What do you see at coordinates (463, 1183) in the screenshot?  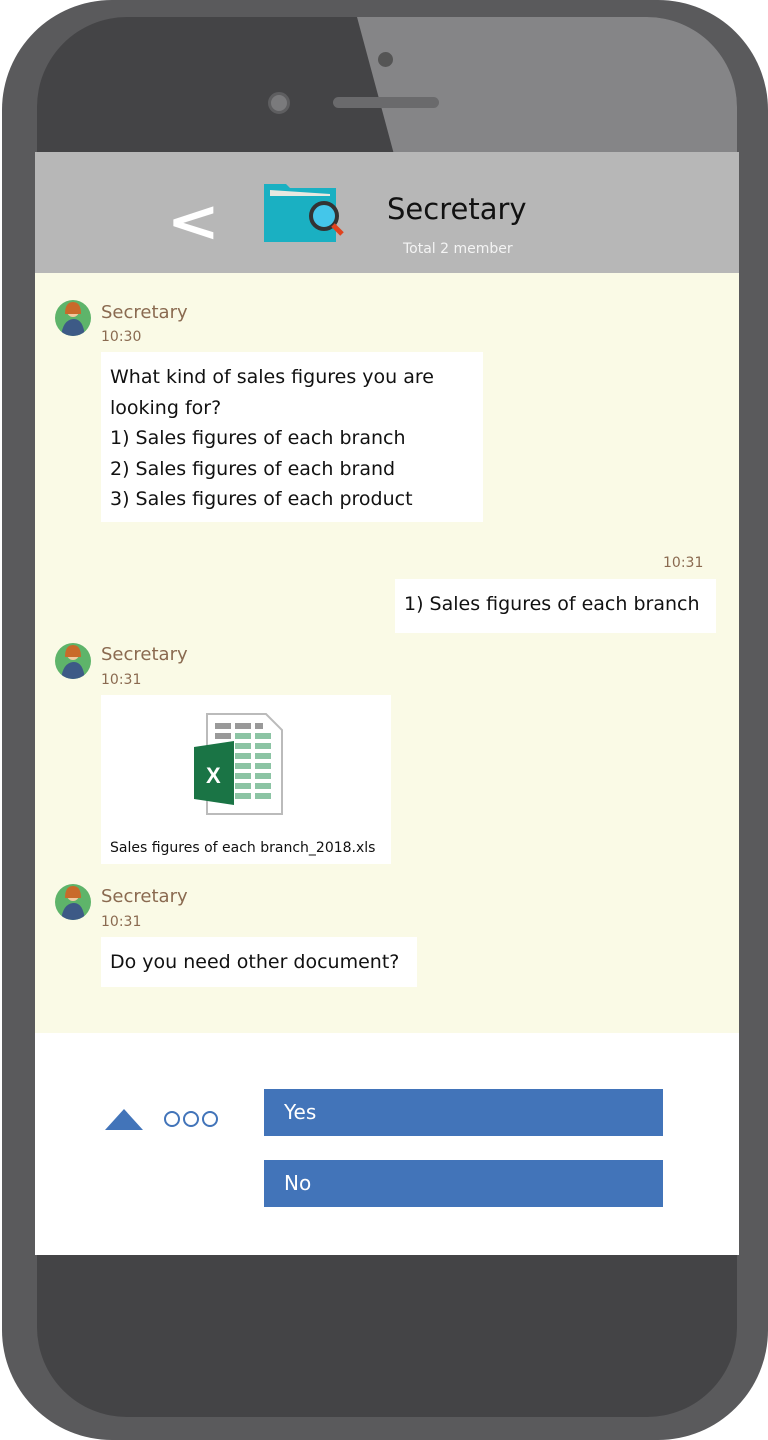 I see `no-button: No` at bounding box center [463, 1183].